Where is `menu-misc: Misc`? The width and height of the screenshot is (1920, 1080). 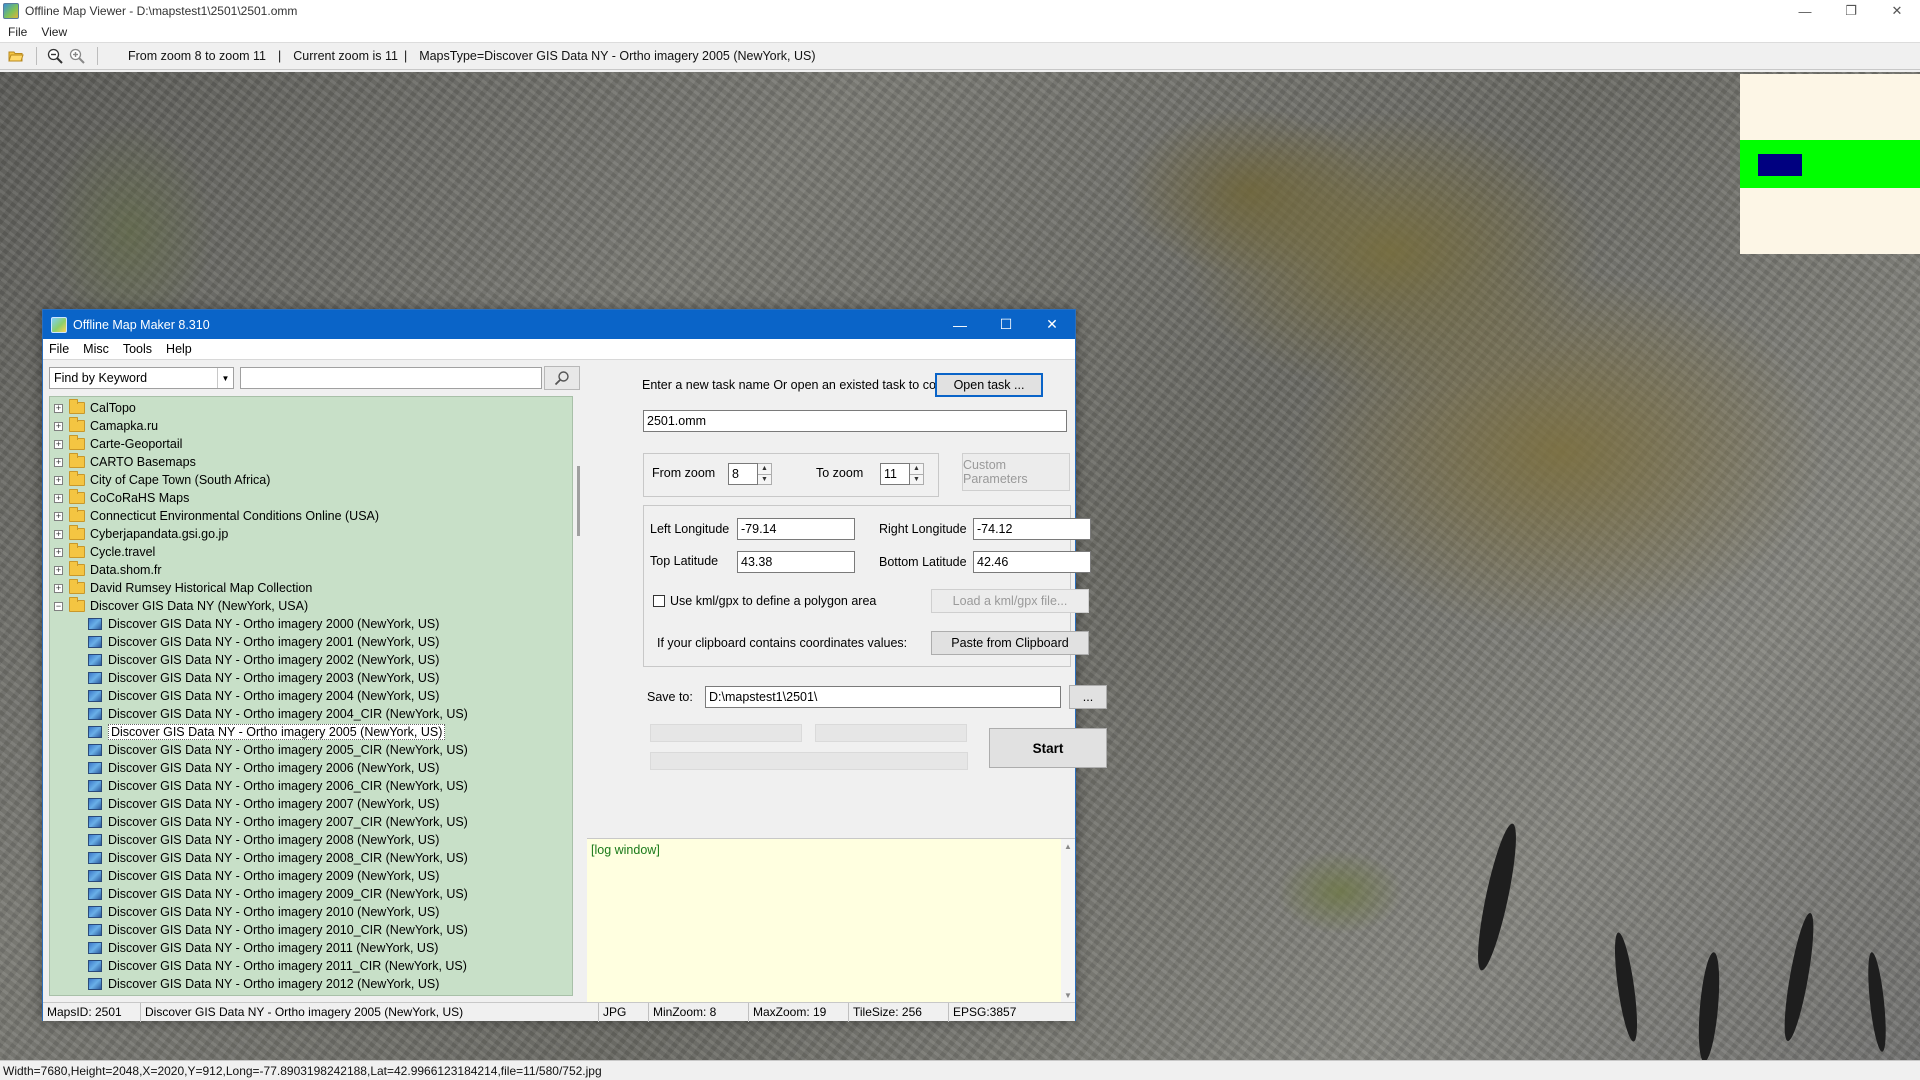 menu-misc: Misc is located at coordinates (96, 349).